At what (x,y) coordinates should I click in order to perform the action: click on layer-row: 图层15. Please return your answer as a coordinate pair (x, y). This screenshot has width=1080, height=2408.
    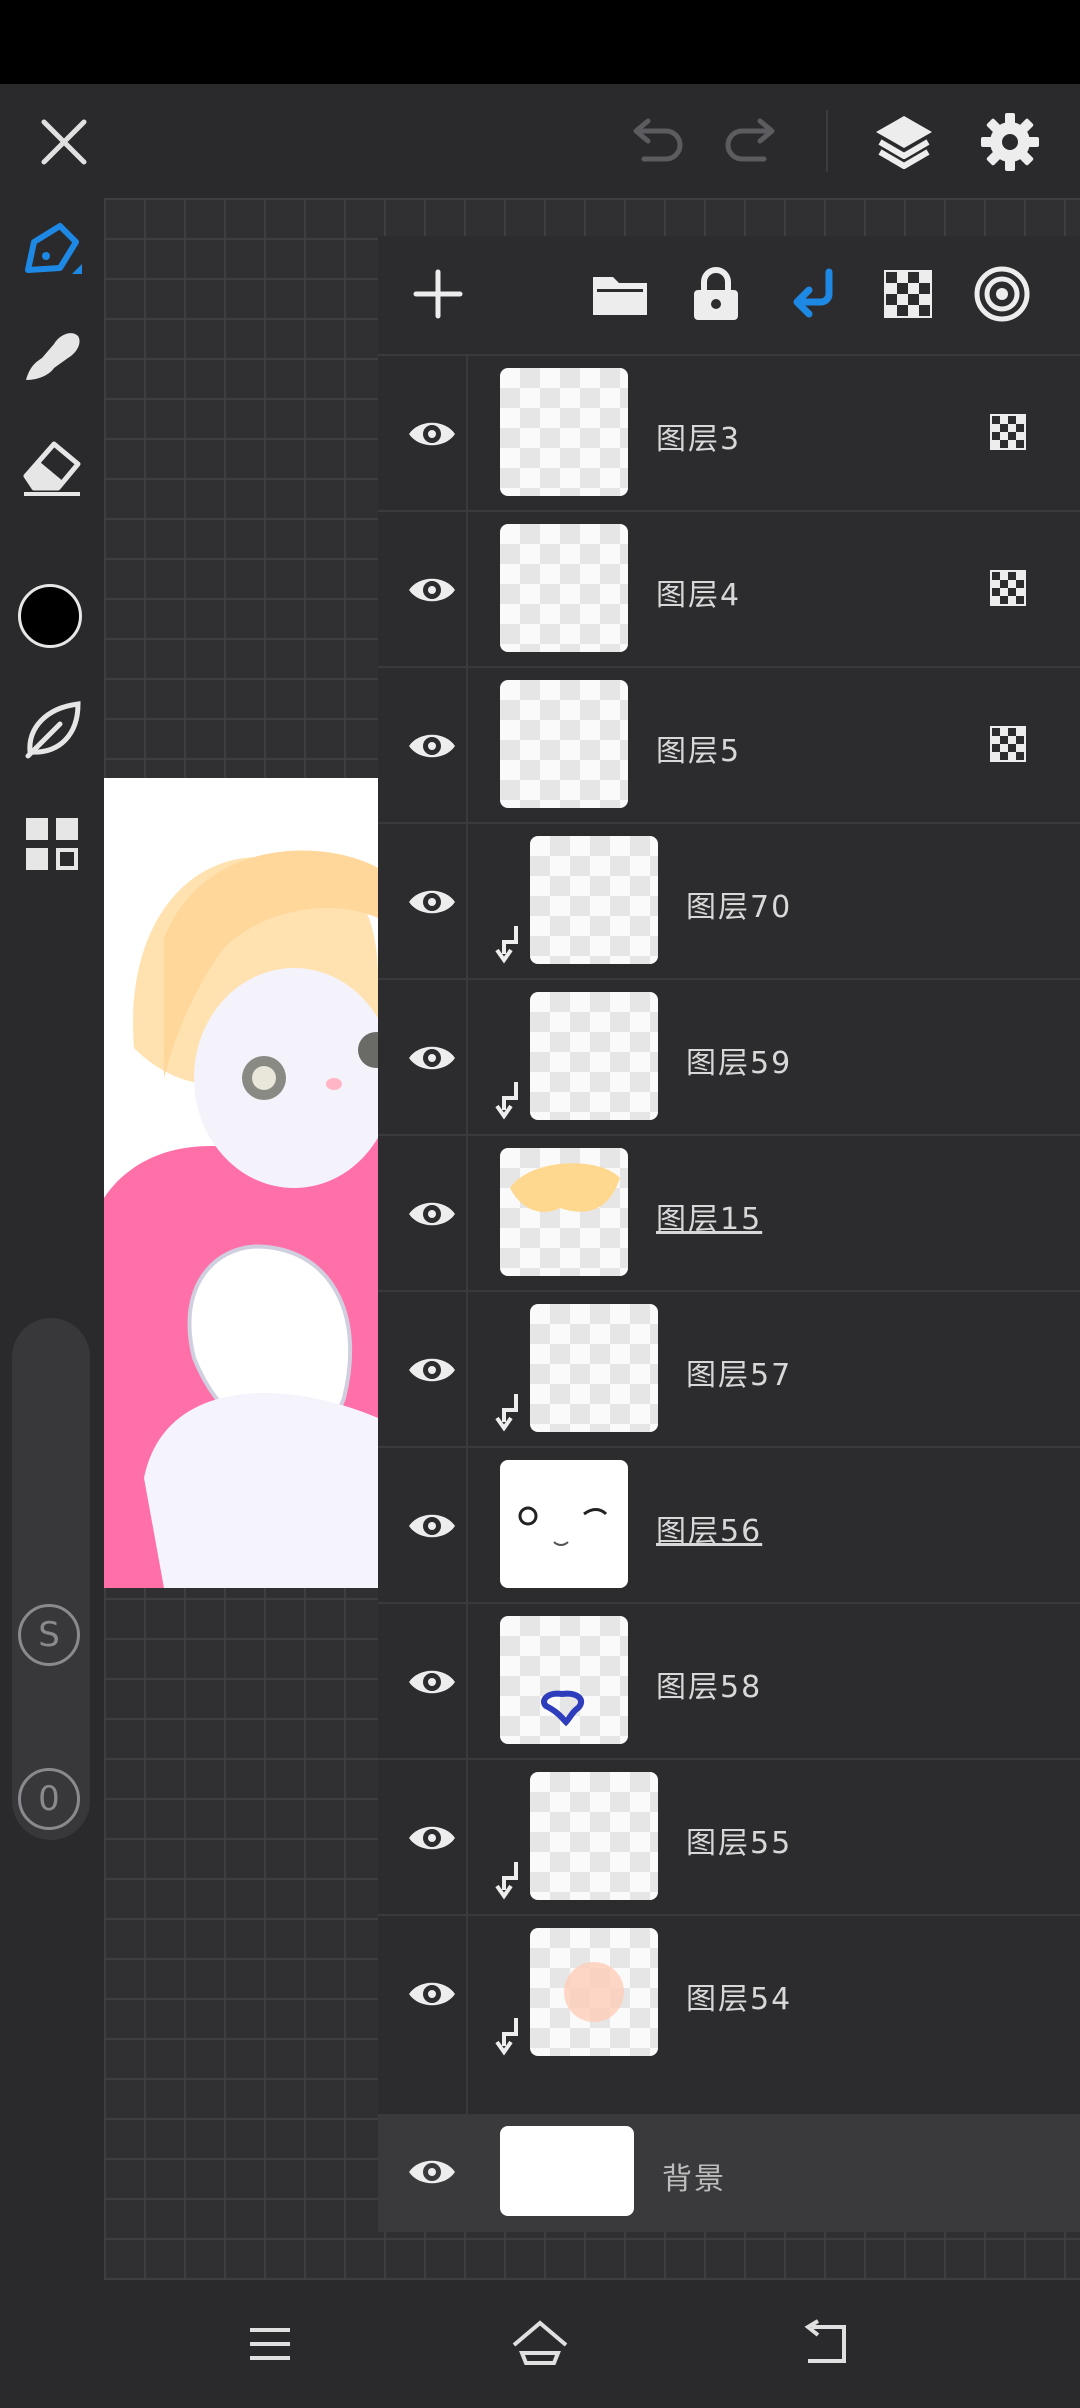
    Looking at the image, I should click on (729, 1212).